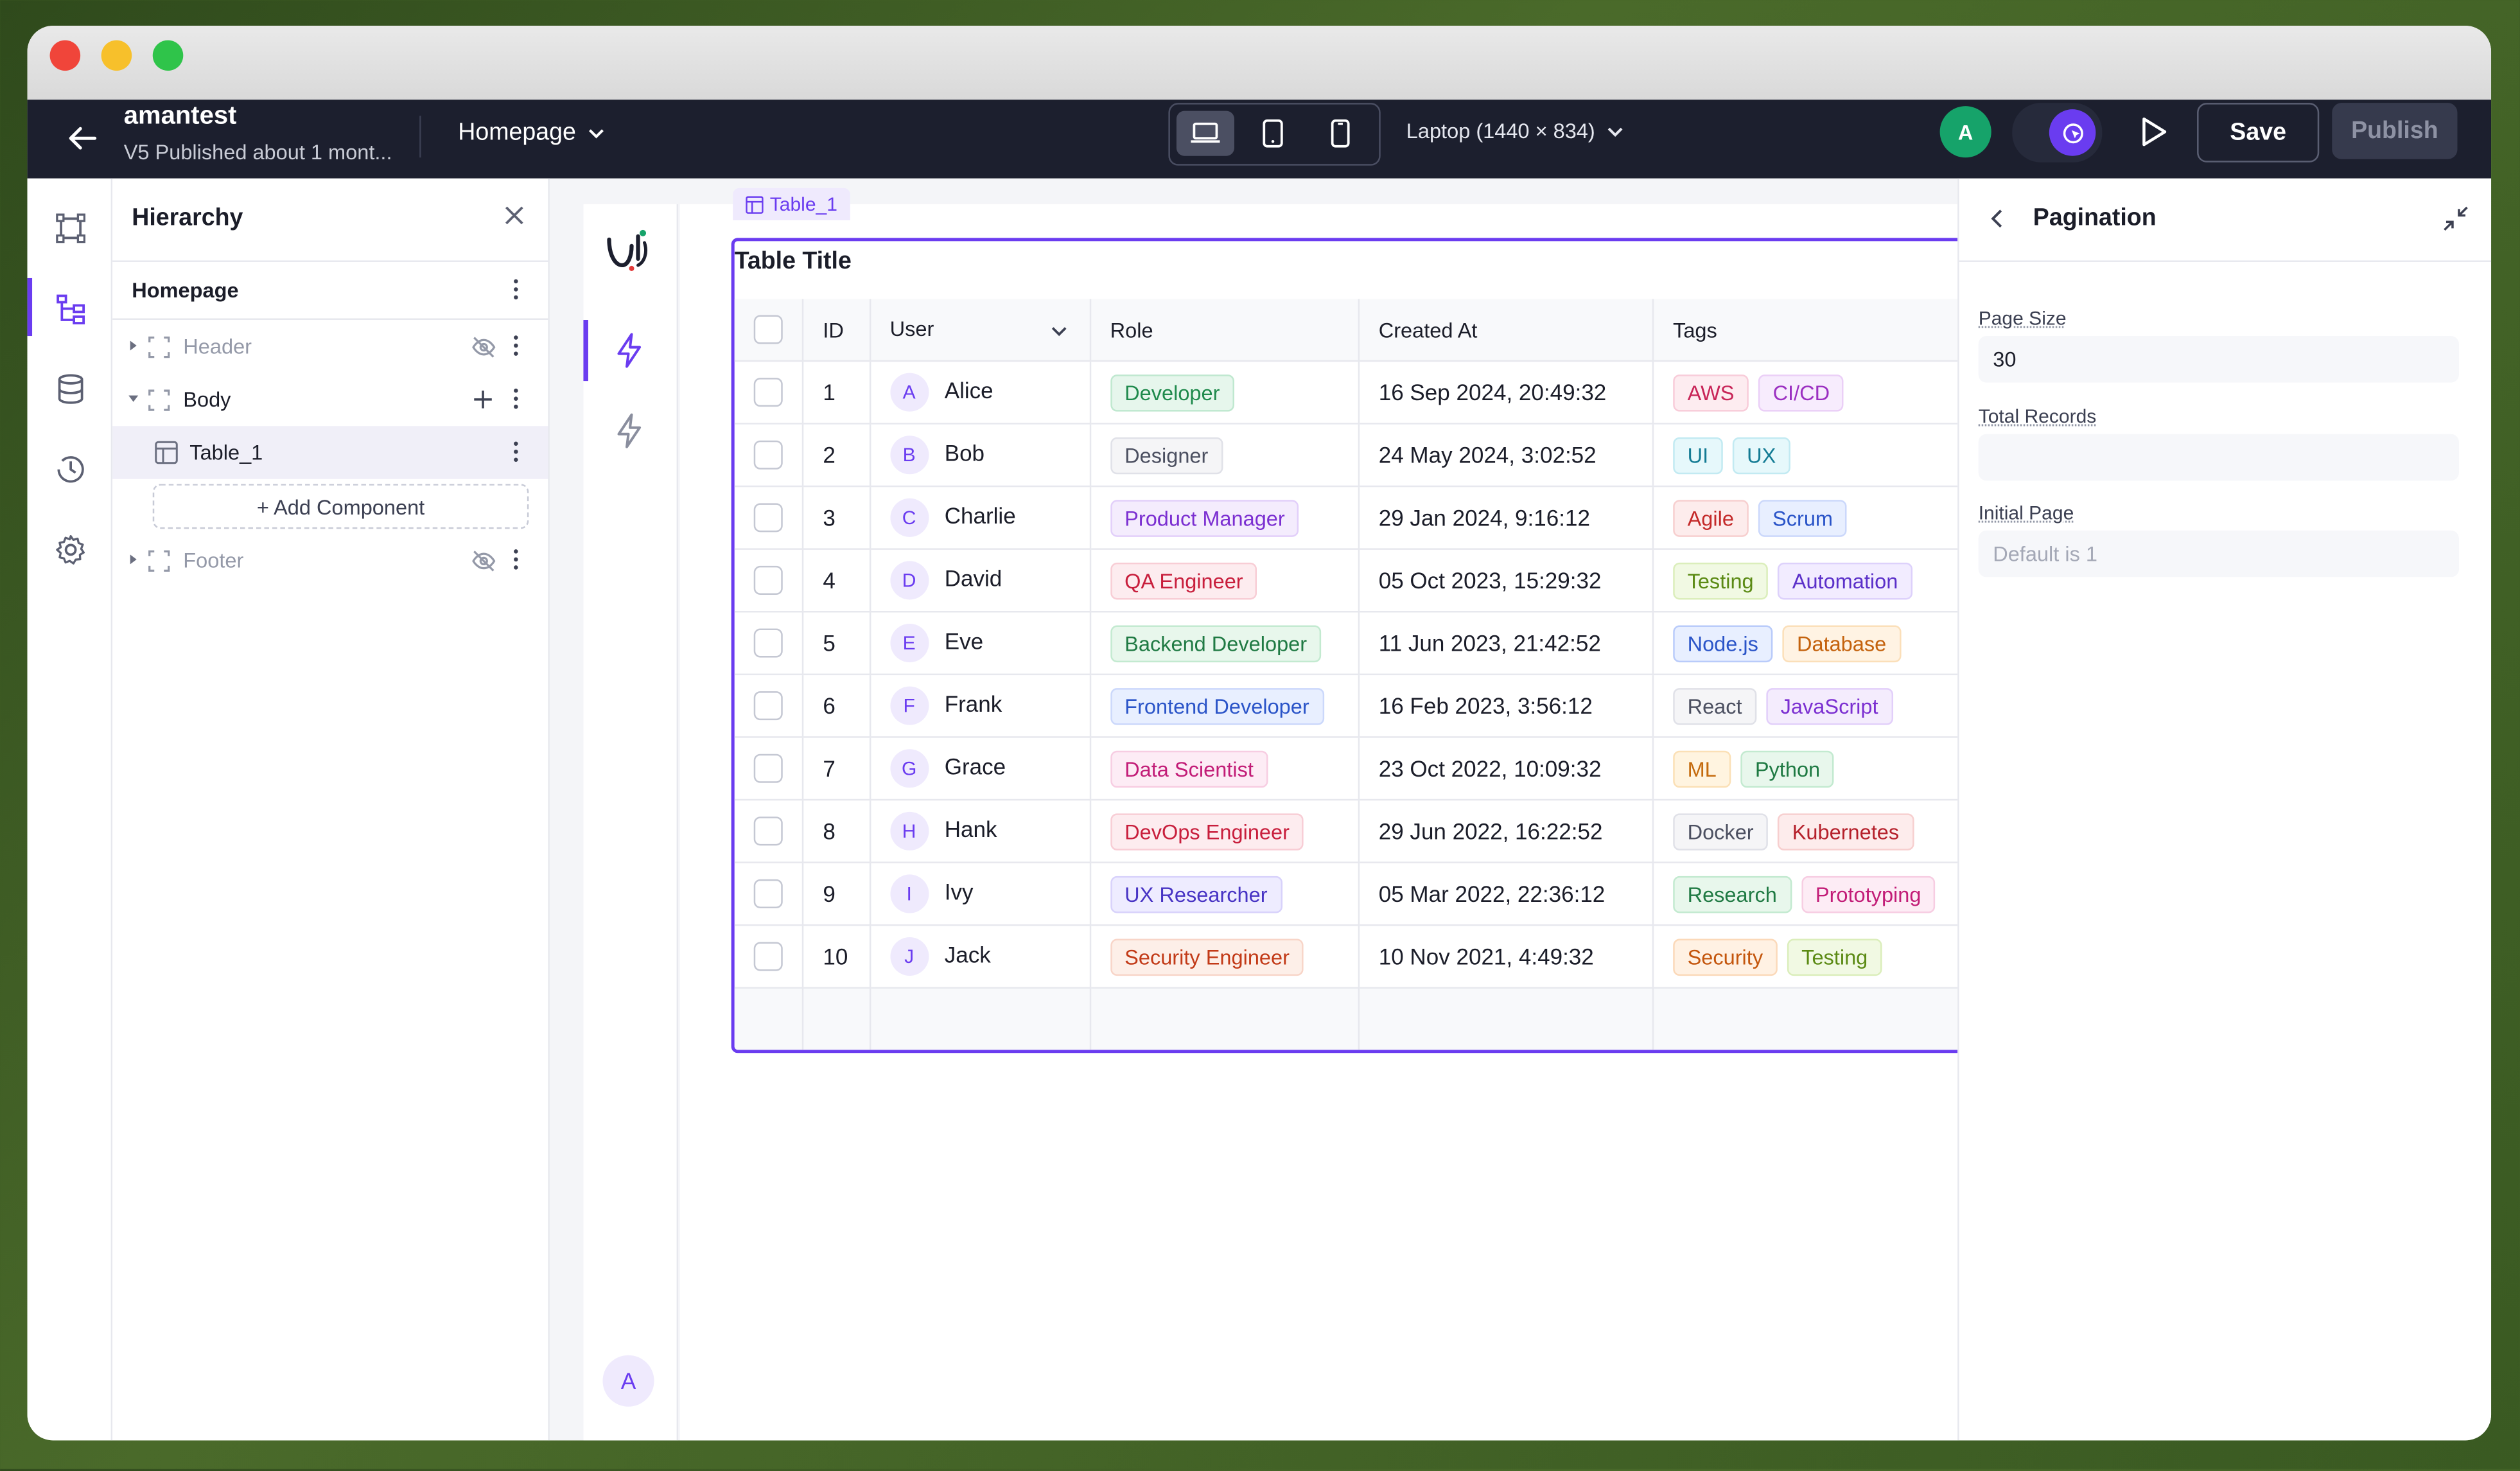  I want to click on select-all-cell, so click(769, 330).